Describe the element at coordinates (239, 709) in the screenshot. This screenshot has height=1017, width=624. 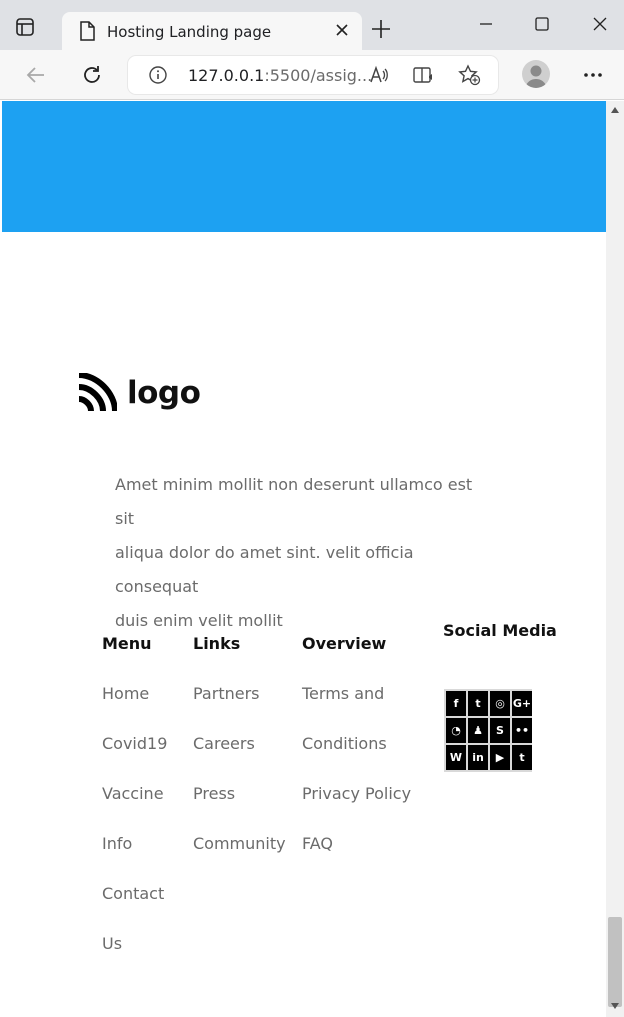
I see `links-link-partners: Partners` at that location.